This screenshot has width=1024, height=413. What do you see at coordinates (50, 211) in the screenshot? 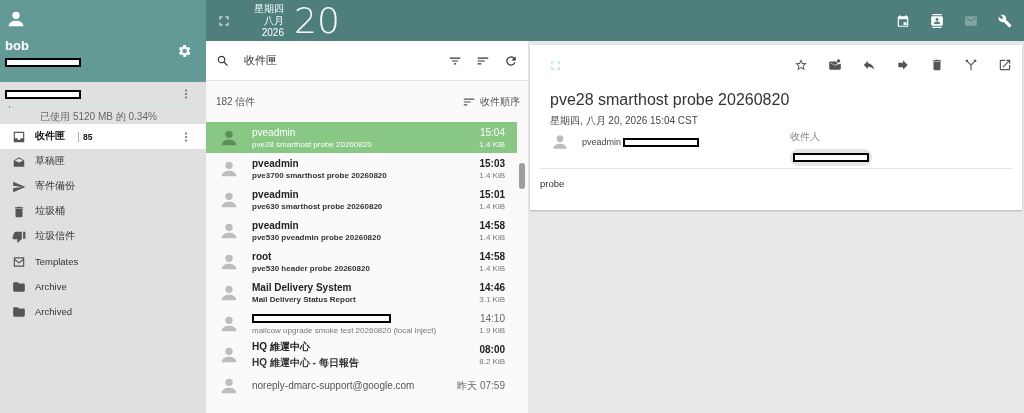
I see `folder-label: 垃圾桶` at bounding box center [50, 211].